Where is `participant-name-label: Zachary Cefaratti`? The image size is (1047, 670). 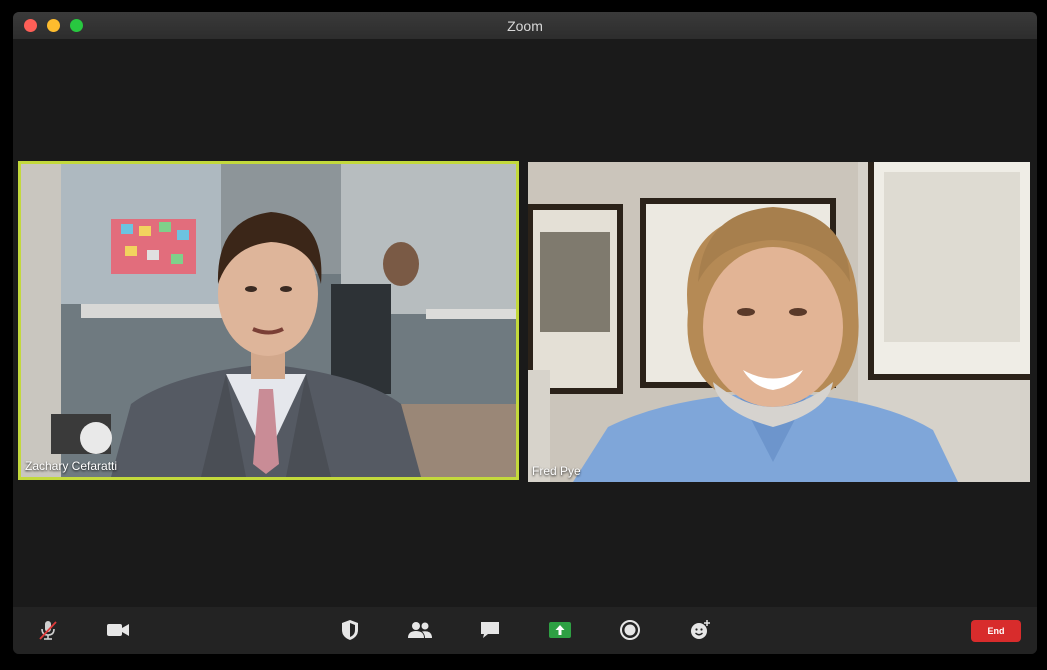 participant-name-label: Zachary Cefaratti is located at coordinates (71, 466).